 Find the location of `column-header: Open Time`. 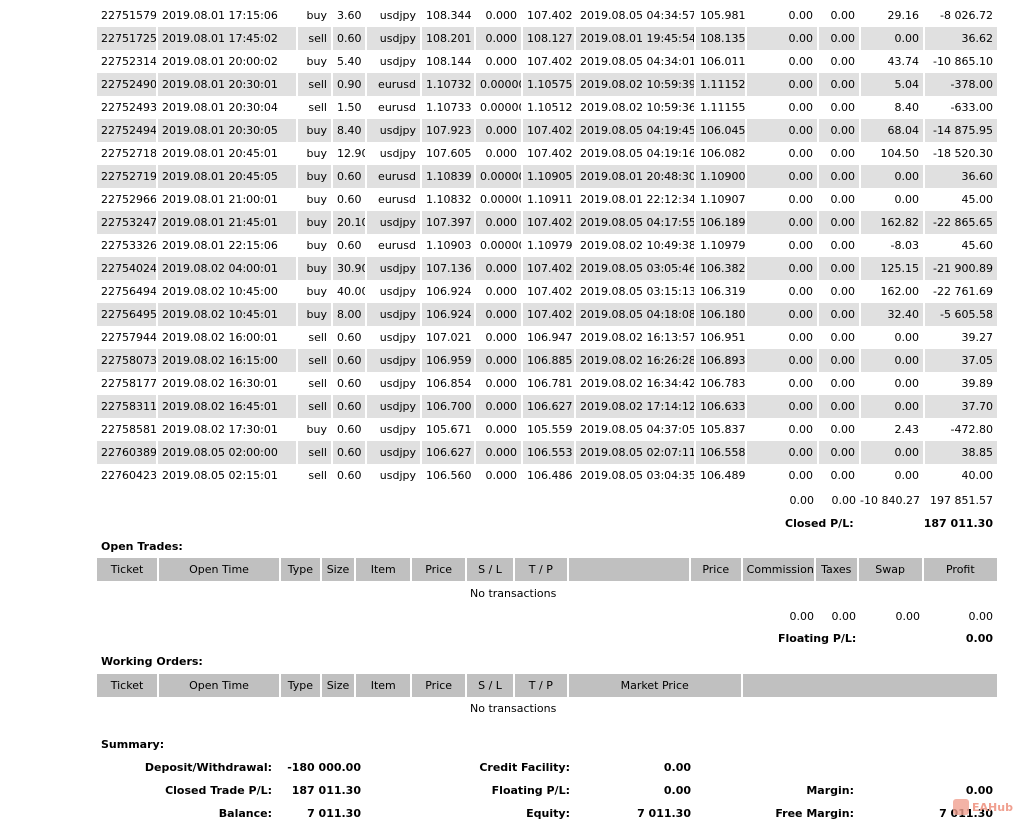

column-header: Open Time is located at coordinates (220, 685).